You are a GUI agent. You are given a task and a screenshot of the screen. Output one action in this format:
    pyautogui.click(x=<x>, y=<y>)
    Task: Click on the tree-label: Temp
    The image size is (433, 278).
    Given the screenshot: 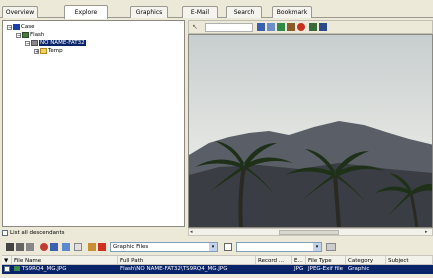 What is the action you would take?
    pyautogui.click(x=55, y=51)
    